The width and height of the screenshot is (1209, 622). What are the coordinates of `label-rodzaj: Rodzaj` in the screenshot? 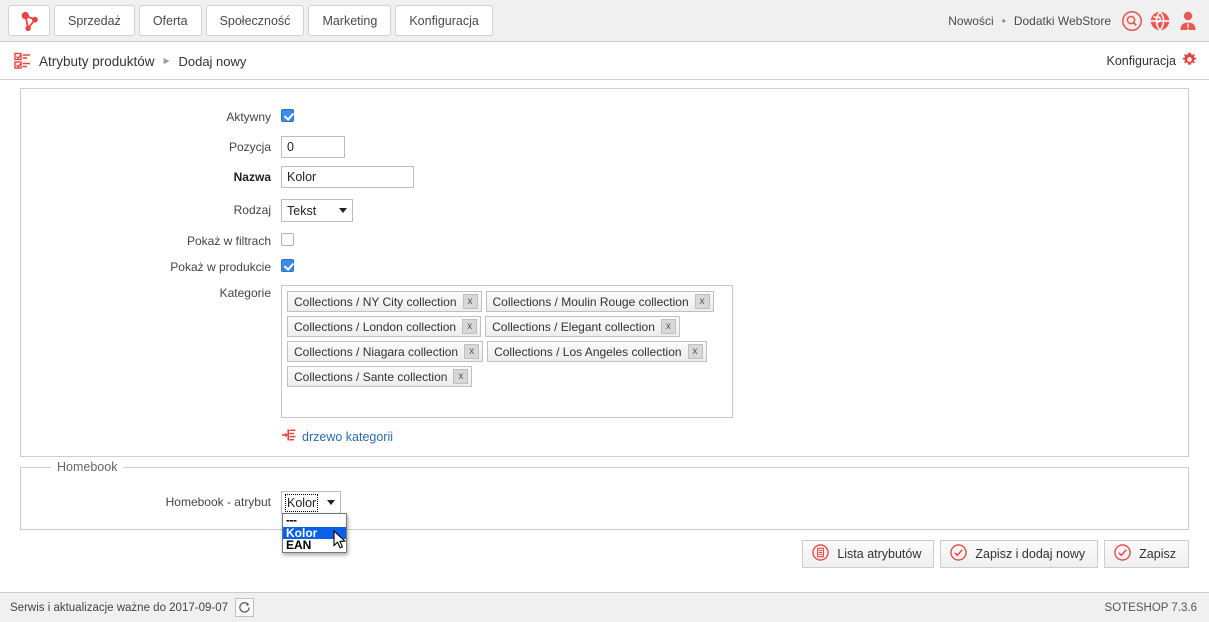 It's located at (252, 210).